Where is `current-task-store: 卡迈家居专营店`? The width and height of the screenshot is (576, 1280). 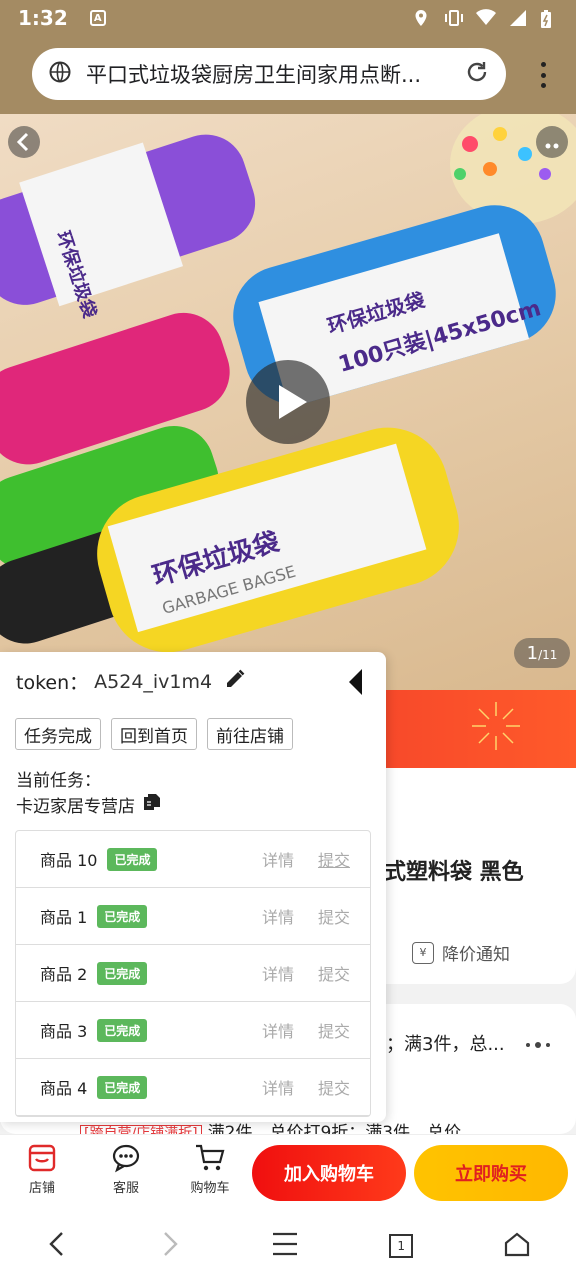 current-task-store: 卡迈家居专营店 is located at coordinates (88, 804).